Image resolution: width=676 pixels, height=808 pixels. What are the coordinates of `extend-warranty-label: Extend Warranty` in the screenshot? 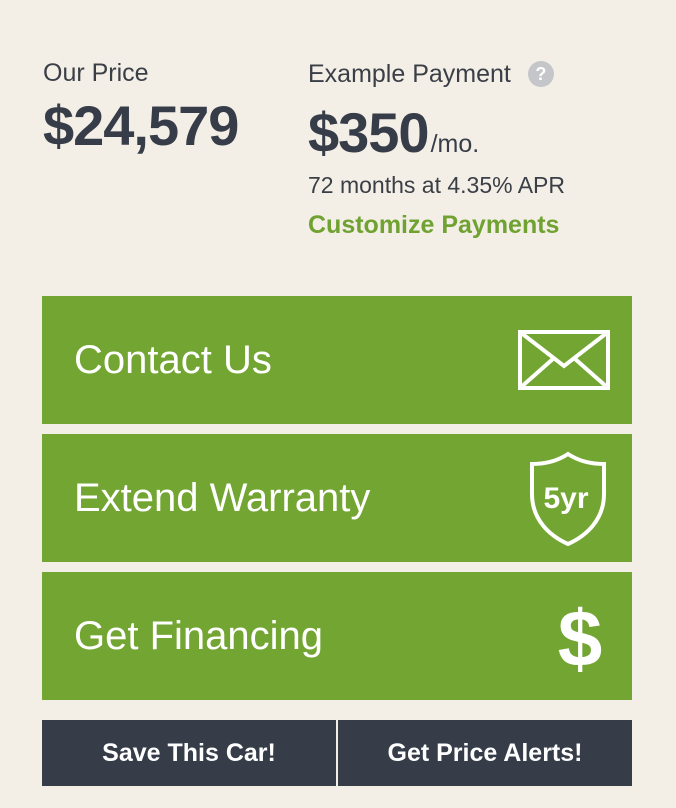 It's located at (222, 497).